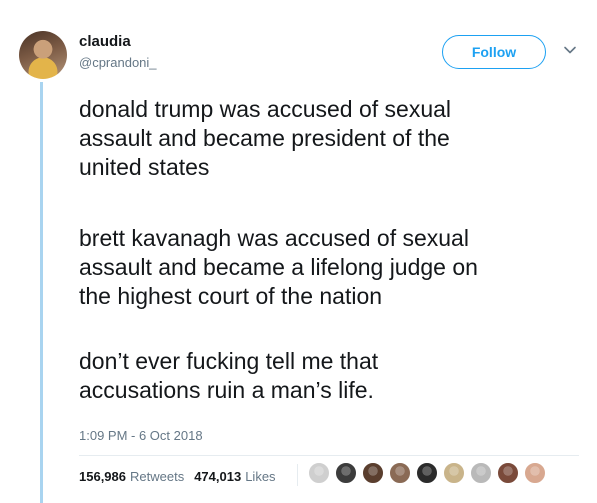  What do you see at coordinates (274, 238) in the screenshot?
I see `tweet-line: brett kavanagh was accused of sexual` at bounding box center [274, 238].